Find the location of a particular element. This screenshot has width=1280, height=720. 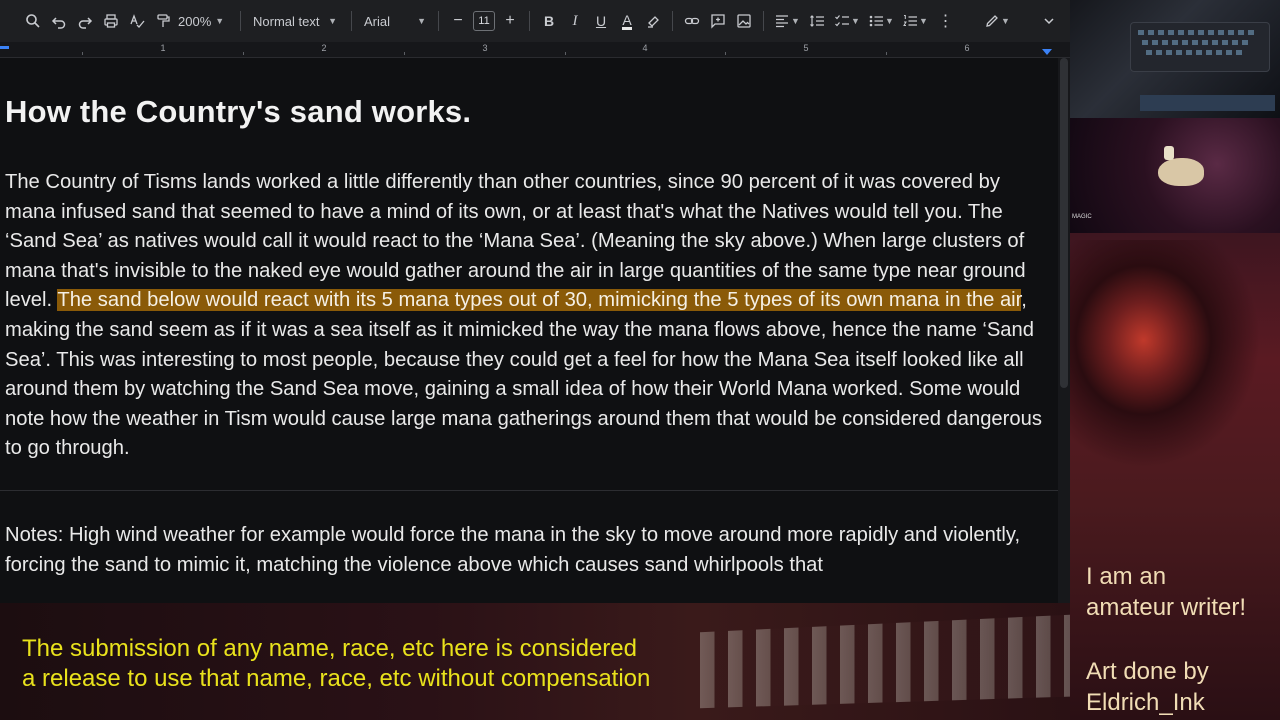

keyboard-image is located at coordinates (1200, 47).